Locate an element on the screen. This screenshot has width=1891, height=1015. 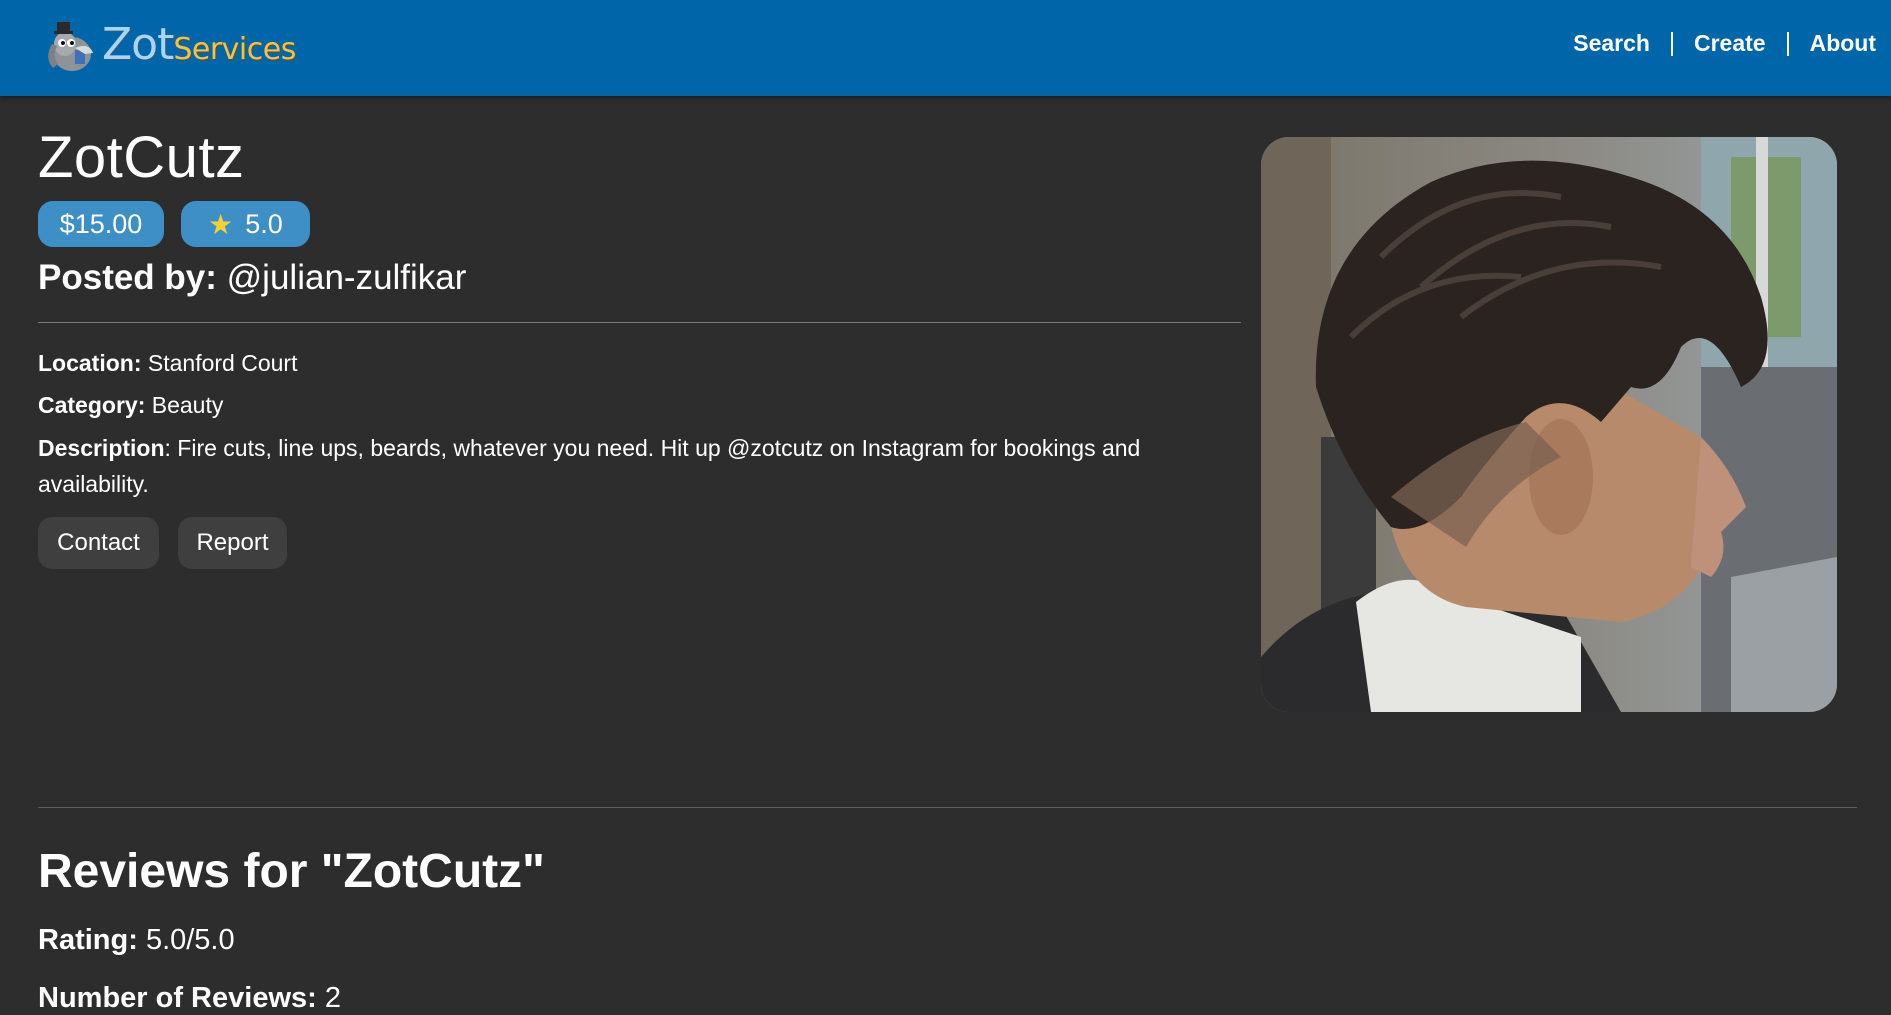
location-label: Location: is located at coordinates (90, 363).